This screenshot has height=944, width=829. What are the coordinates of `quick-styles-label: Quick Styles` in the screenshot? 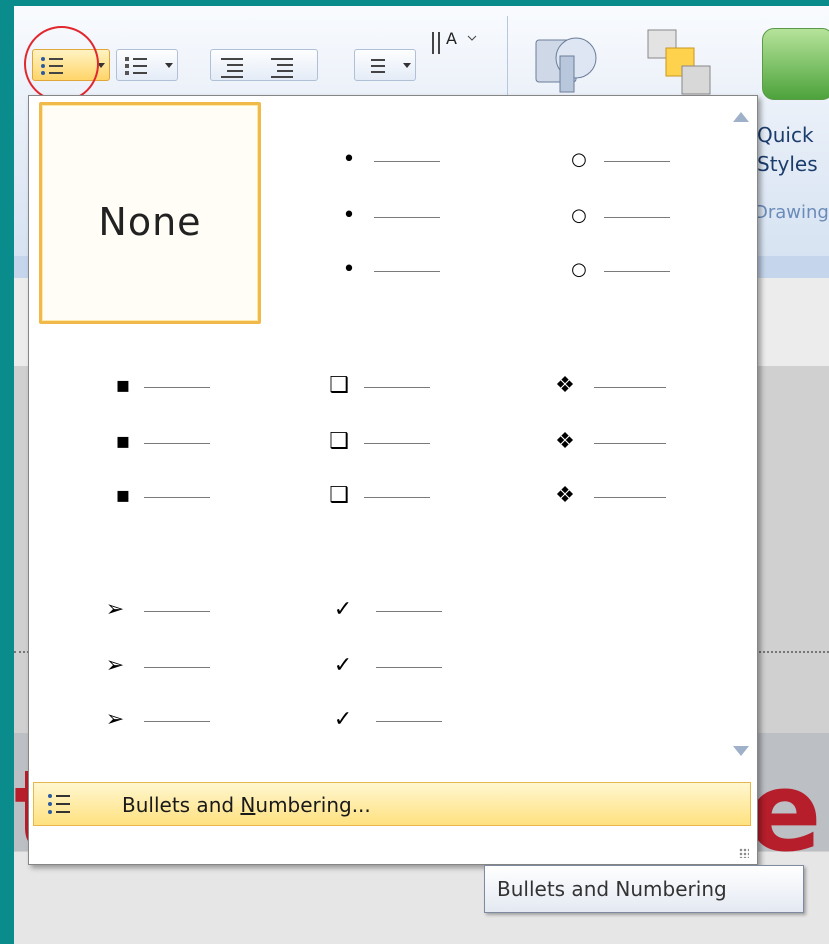 It's located at (787, 150).